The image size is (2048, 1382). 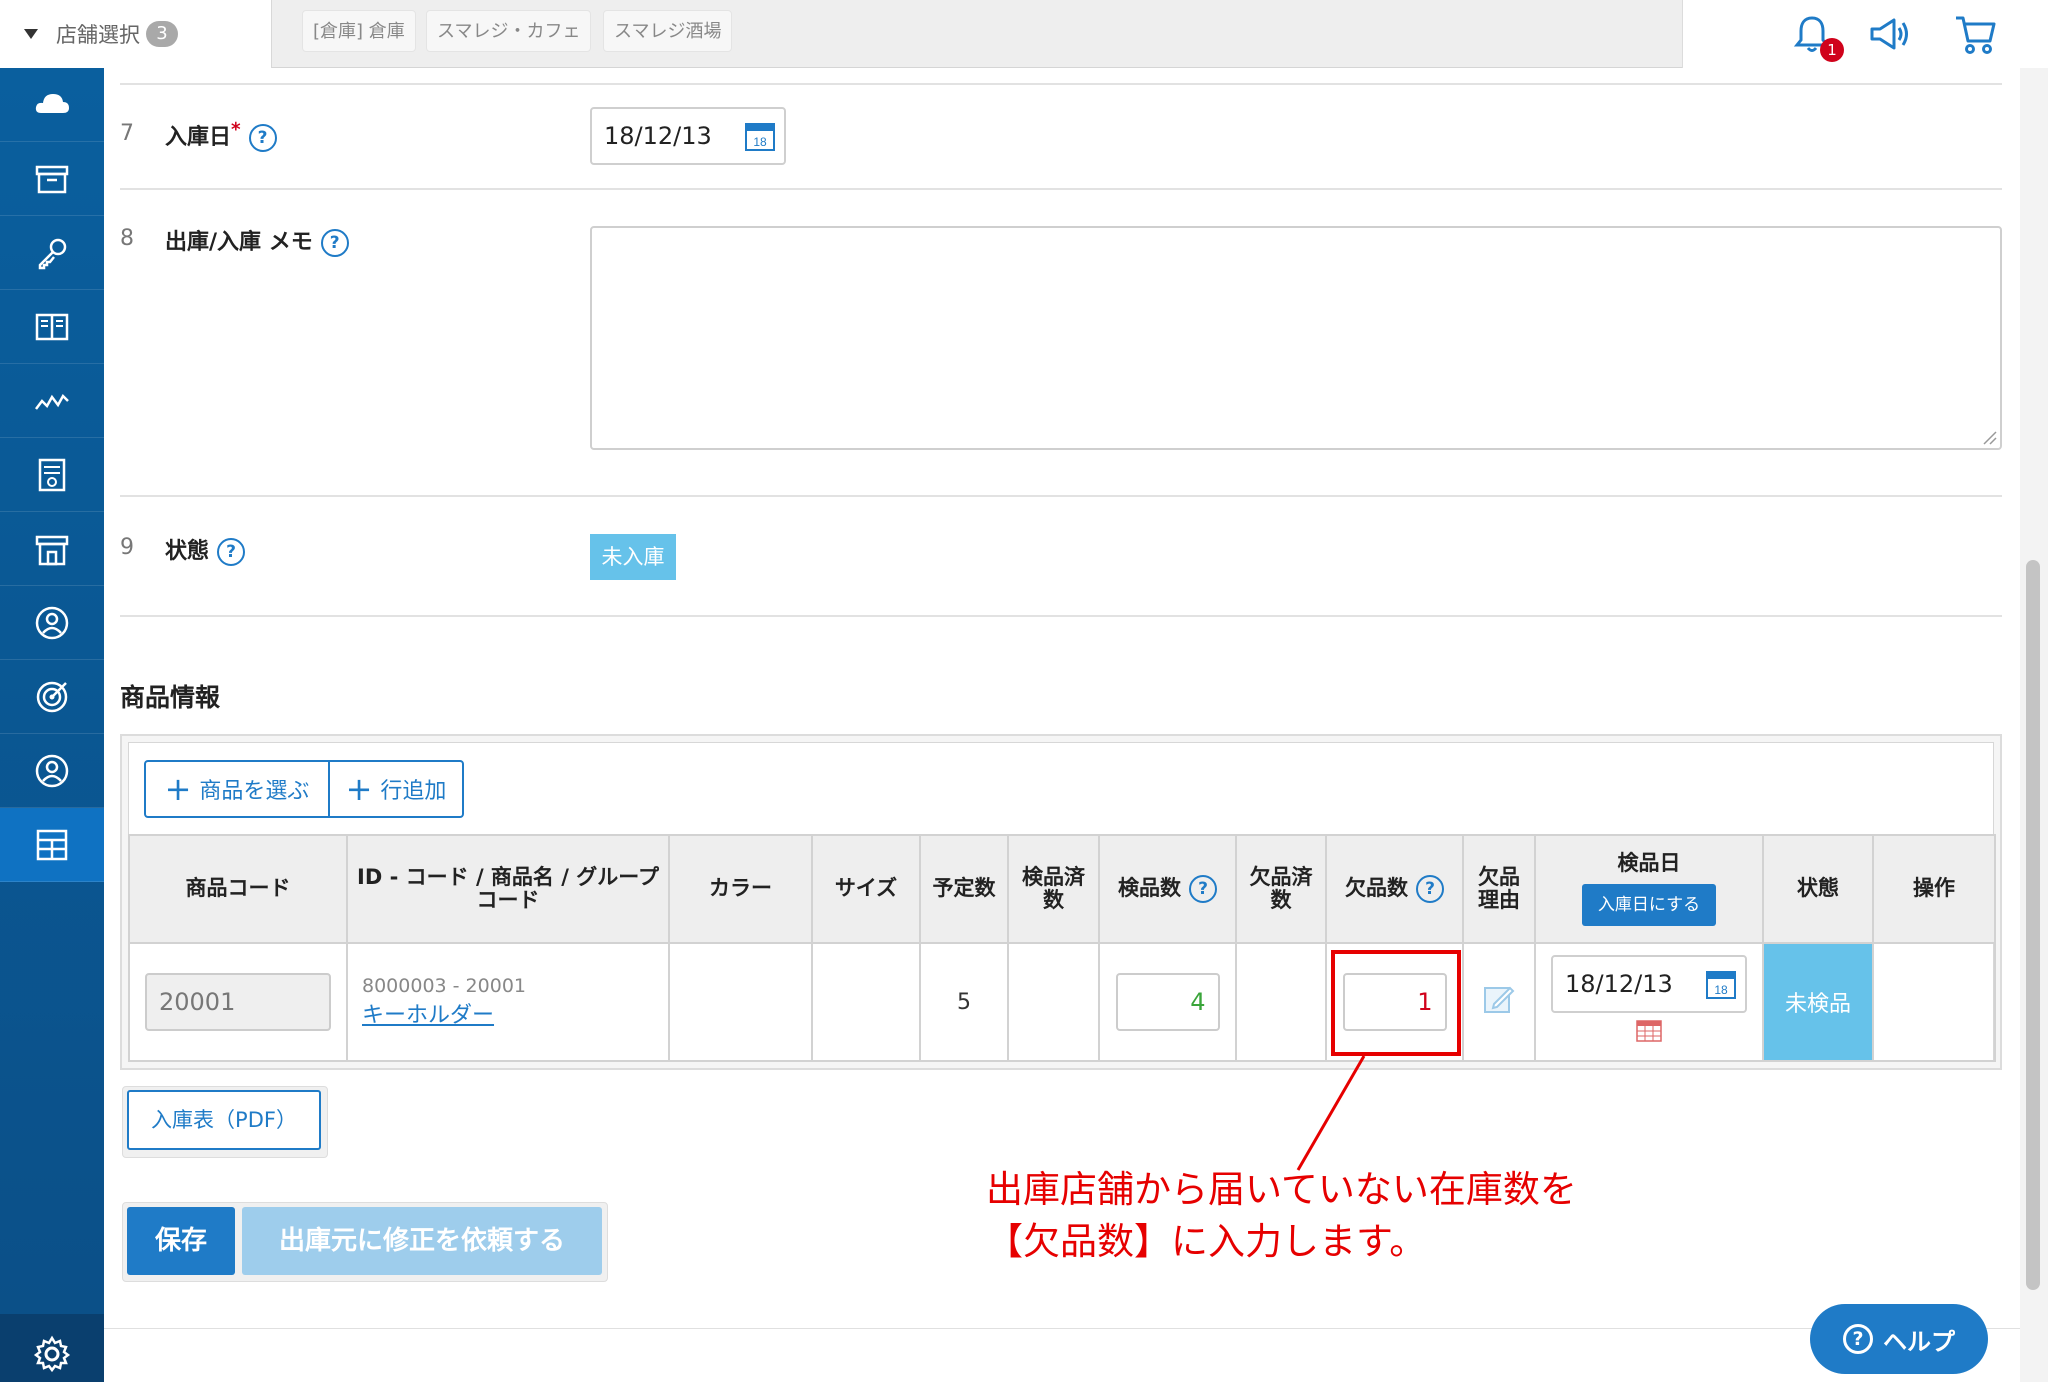 I want to click on col-header-missing-count: 欠品数?, so click(x=1394, y=889).